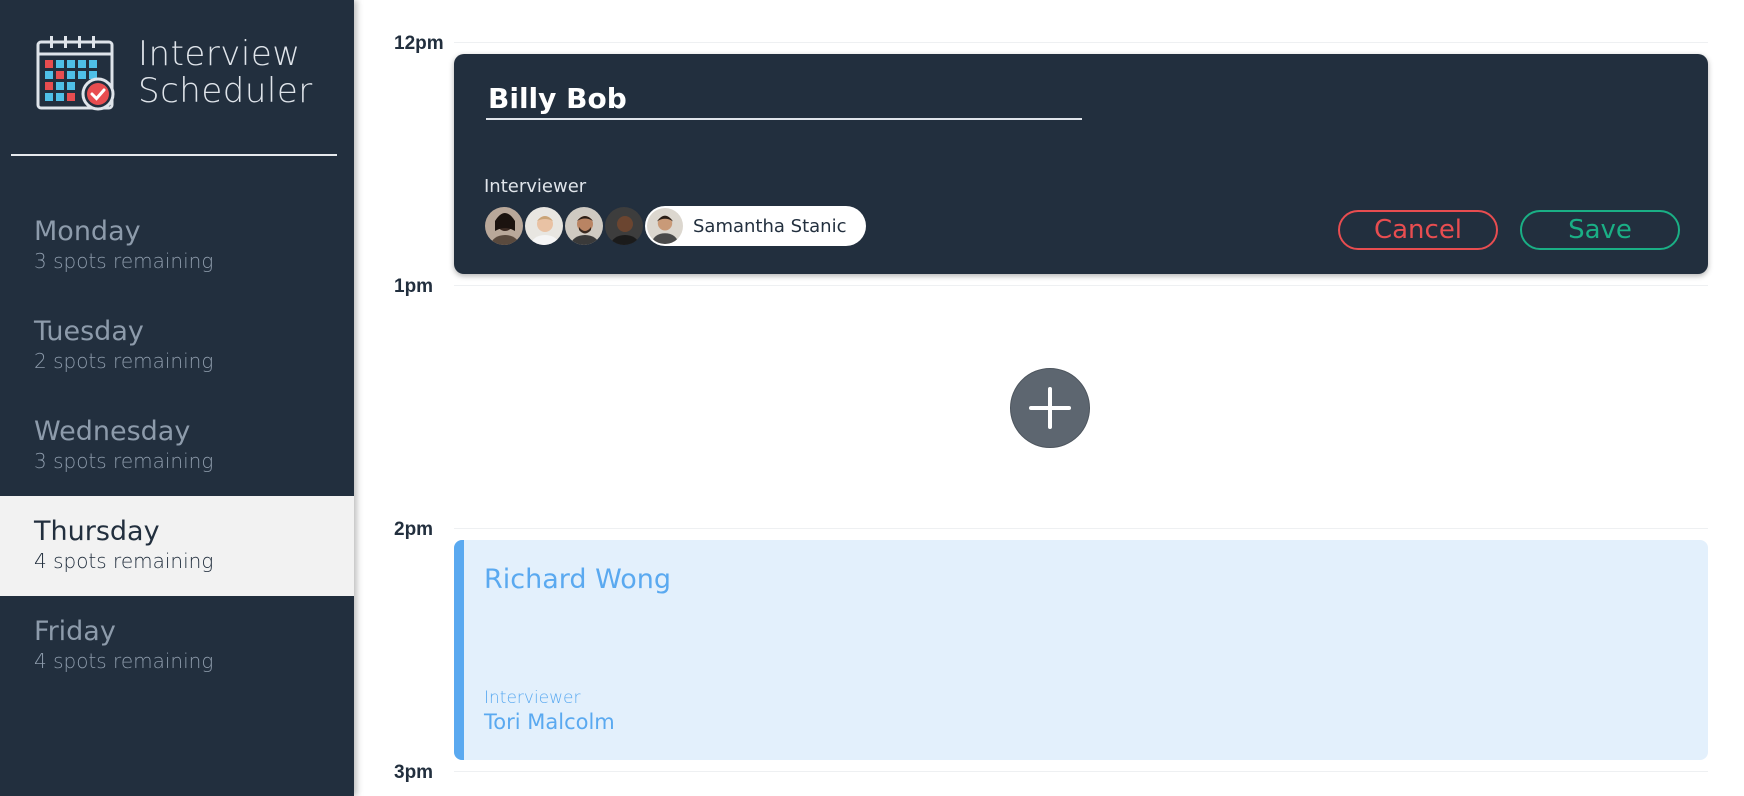 Image resolution: width=1744 pixels, height=796 pixels. Describe the element at coordinates (414, 529) in the screenshot. I see `time-label-2pm: 2pm` at that location.